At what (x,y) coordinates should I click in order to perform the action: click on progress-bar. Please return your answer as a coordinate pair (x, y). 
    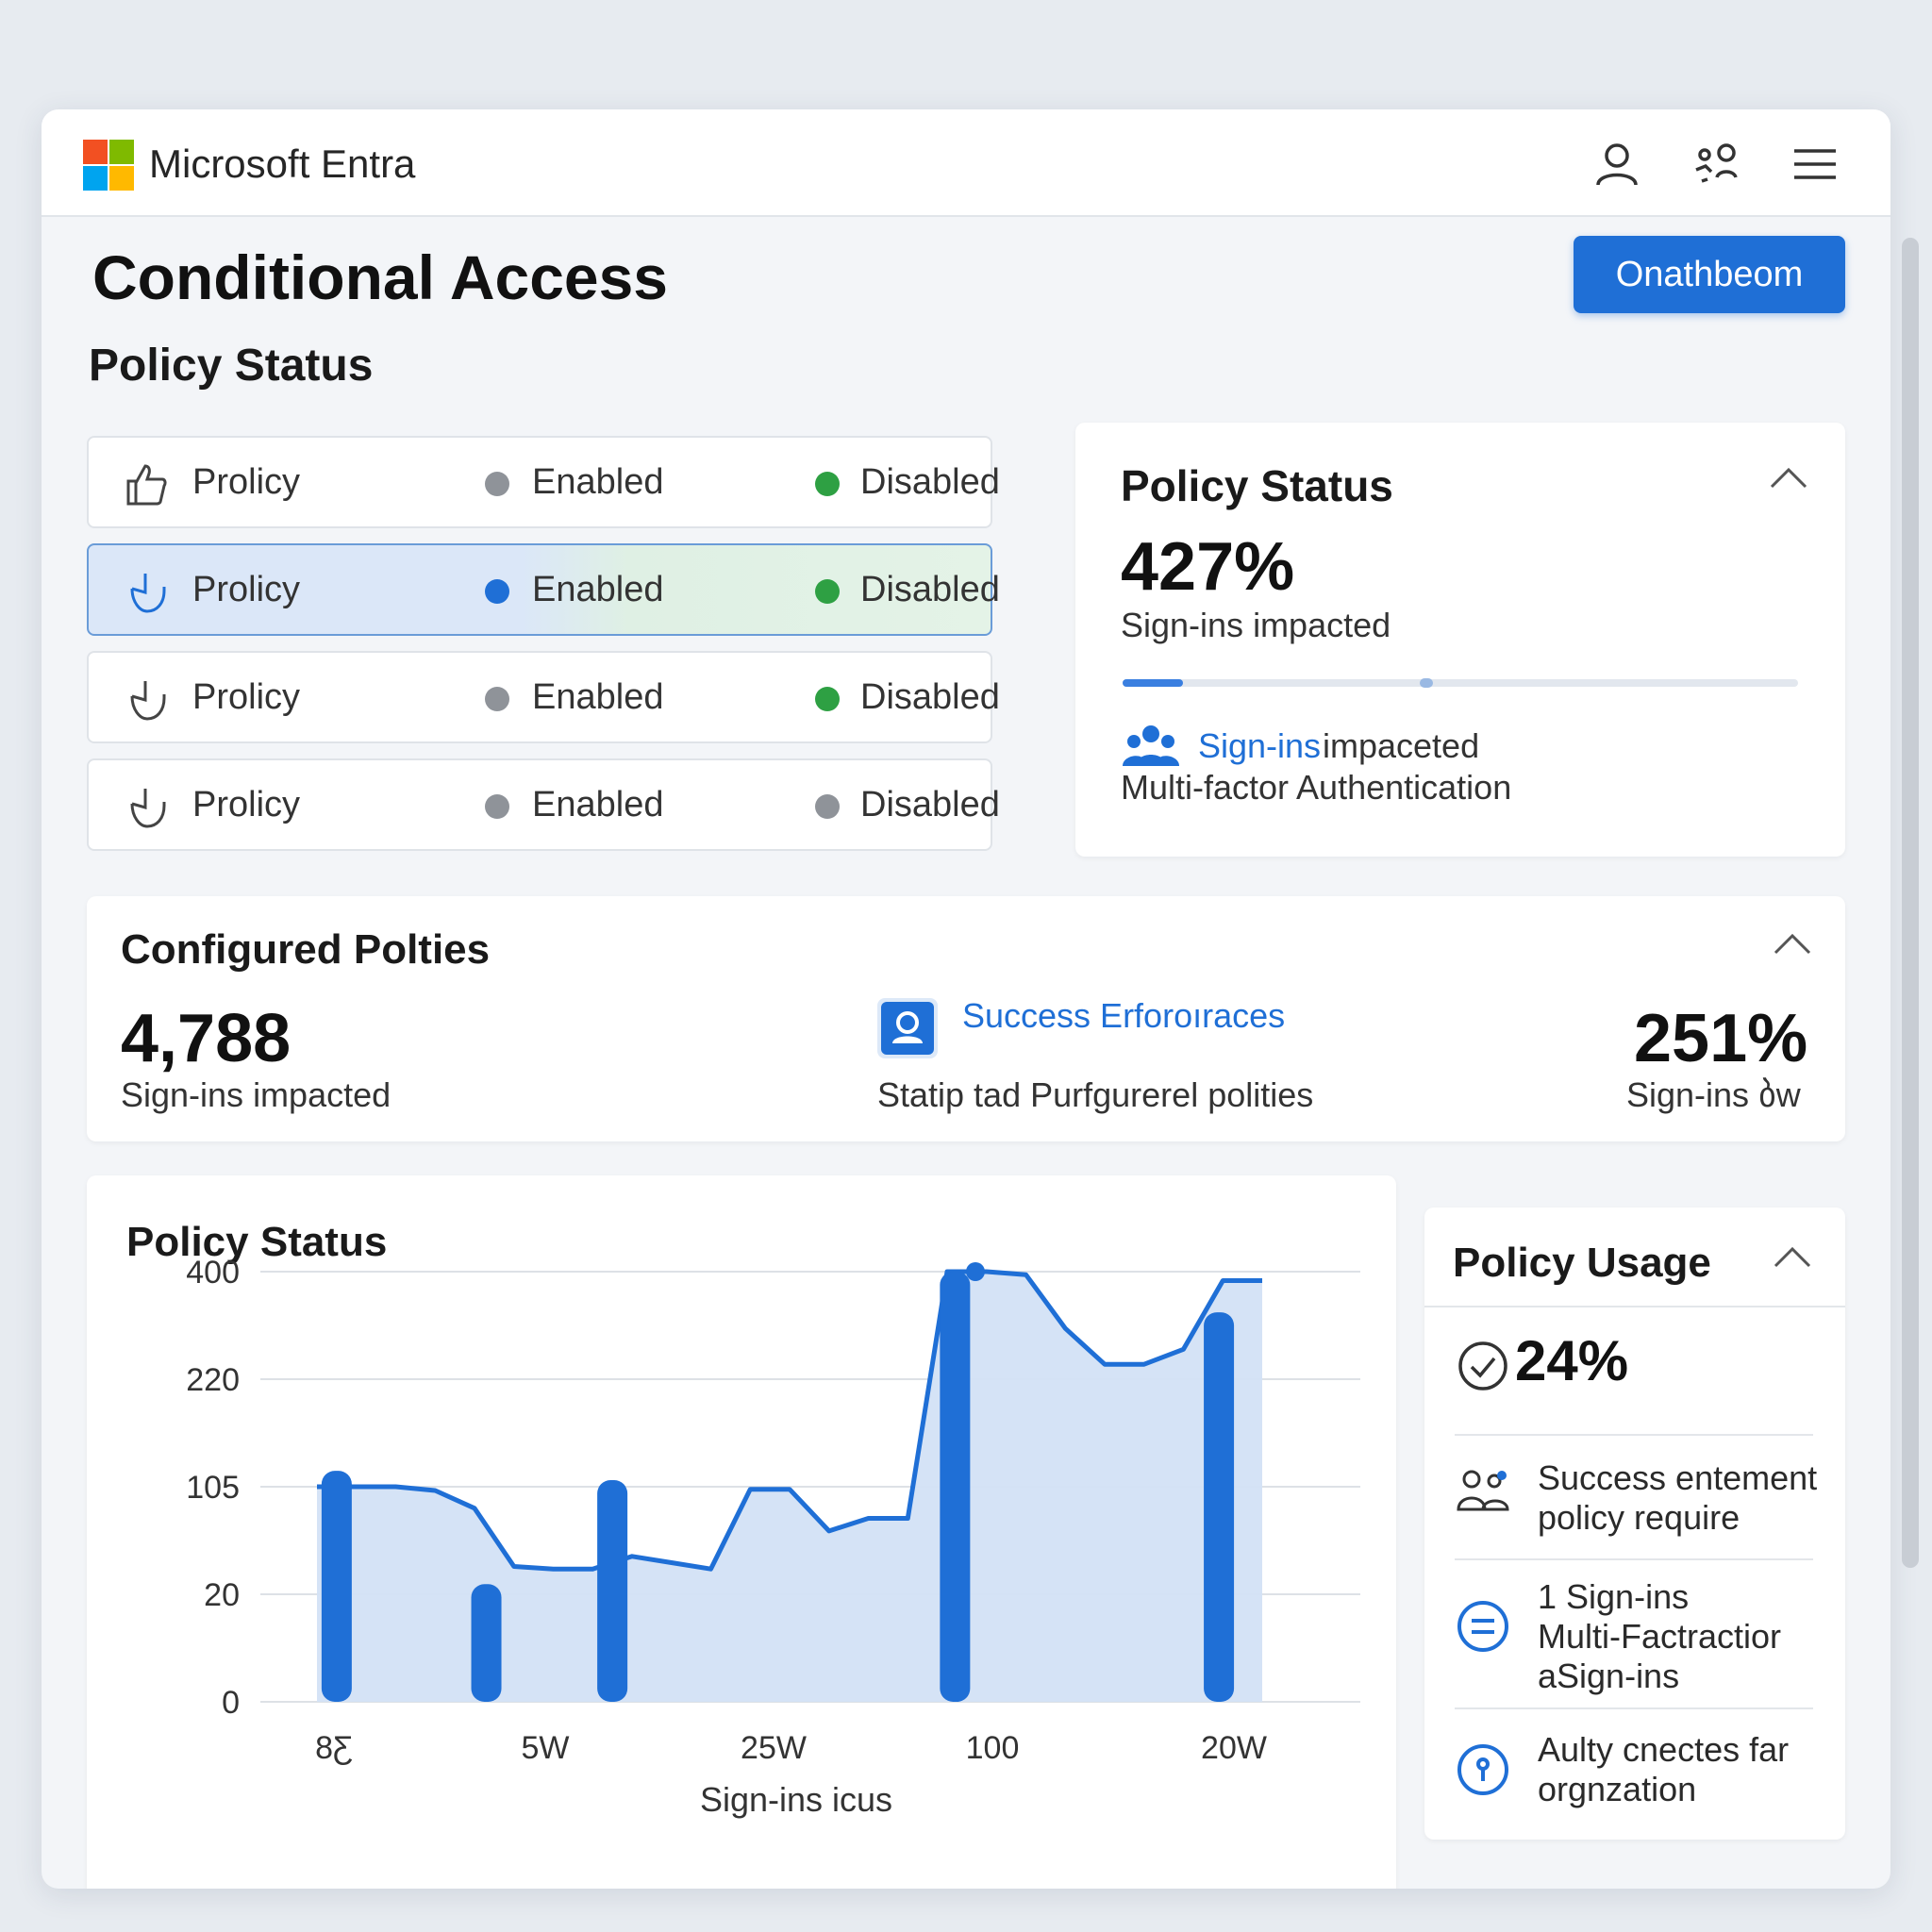
    Looking at the image, I should click on (1461, 683).